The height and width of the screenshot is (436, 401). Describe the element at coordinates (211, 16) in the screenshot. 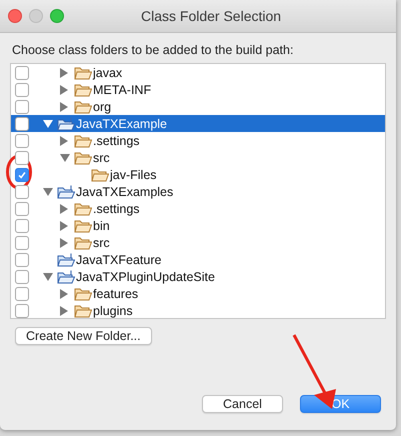

I see `window-title: Class Folder Selection` at that location.